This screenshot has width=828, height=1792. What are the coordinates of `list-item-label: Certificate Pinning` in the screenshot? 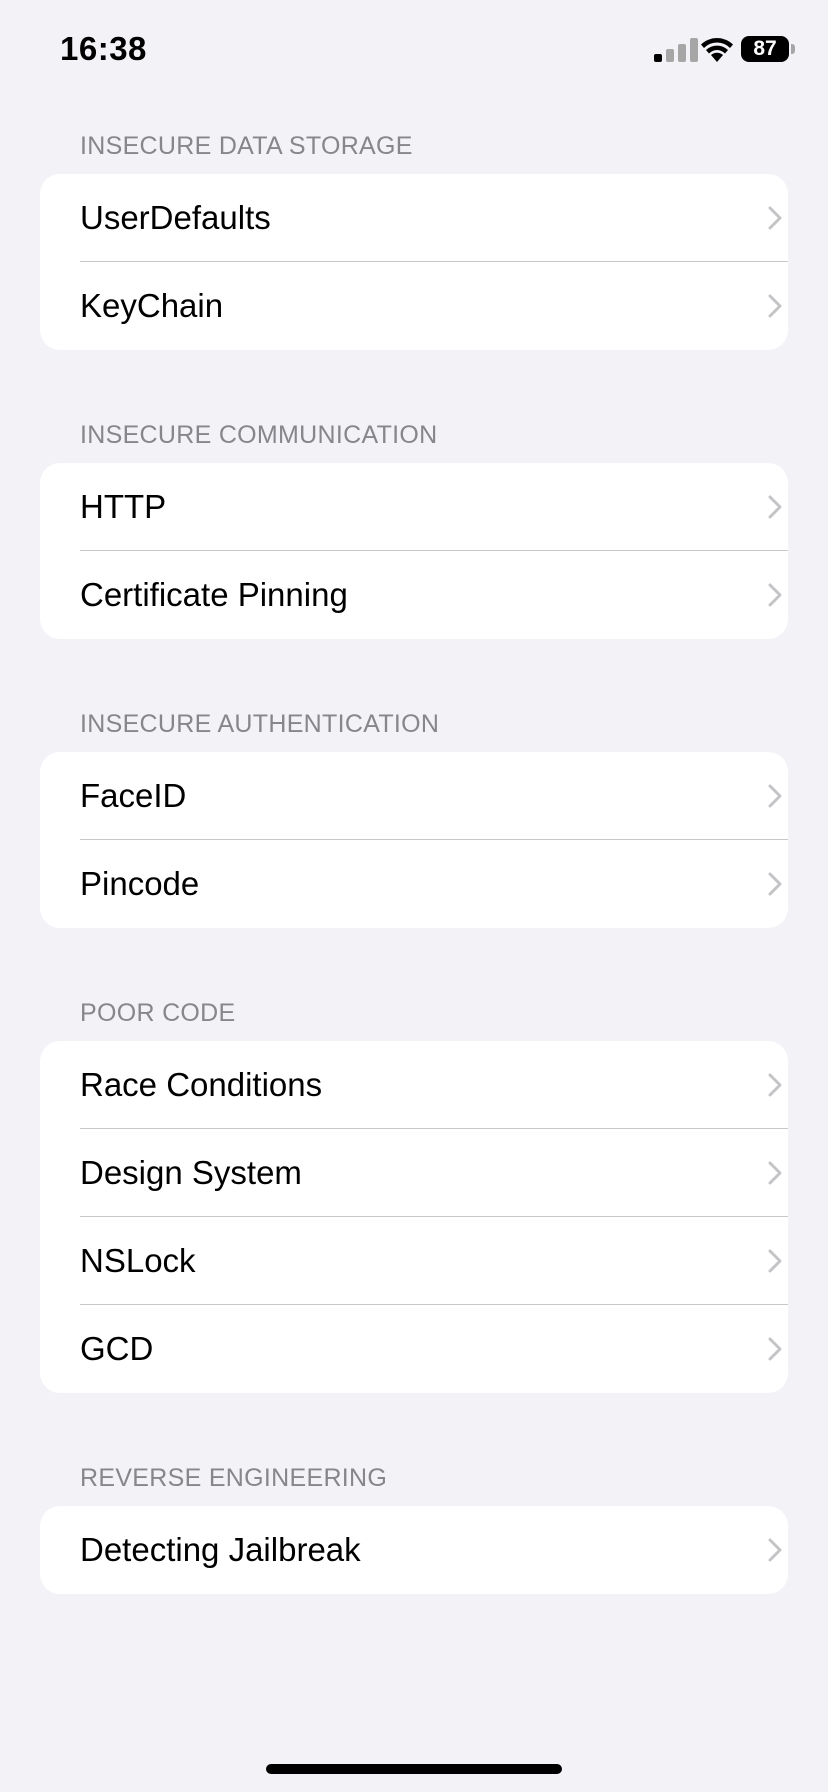 It's located at (214, 594).